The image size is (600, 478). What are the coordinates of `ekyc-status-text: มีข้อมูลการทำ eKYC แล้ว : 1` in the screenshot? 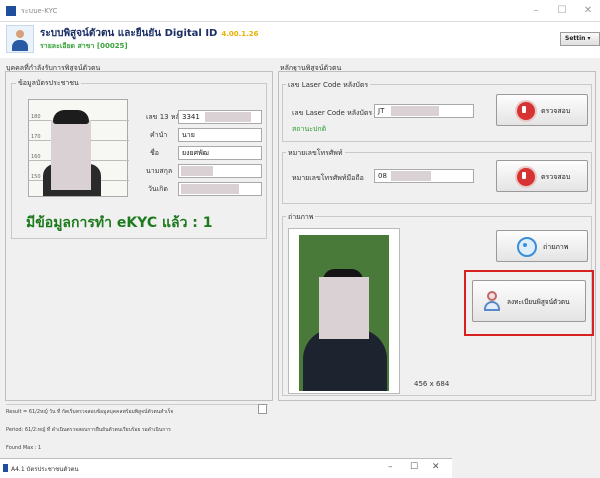 It's located at (119, 223).